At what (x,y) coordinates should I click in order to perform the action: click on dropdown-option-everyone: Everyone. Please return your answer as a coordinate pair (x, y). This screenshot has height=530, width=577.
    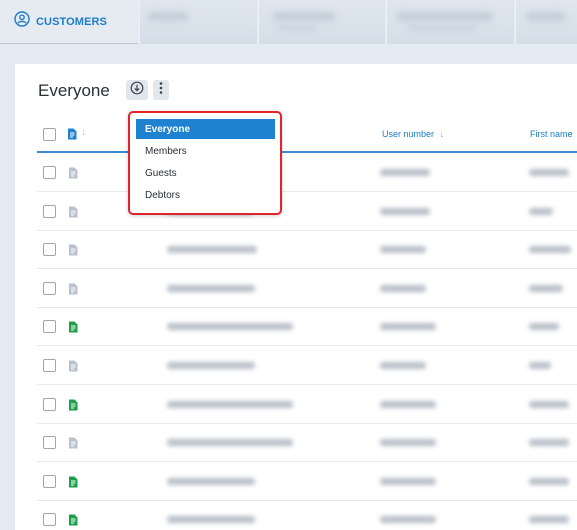
    Looking at the image, I should click on (205, 129).